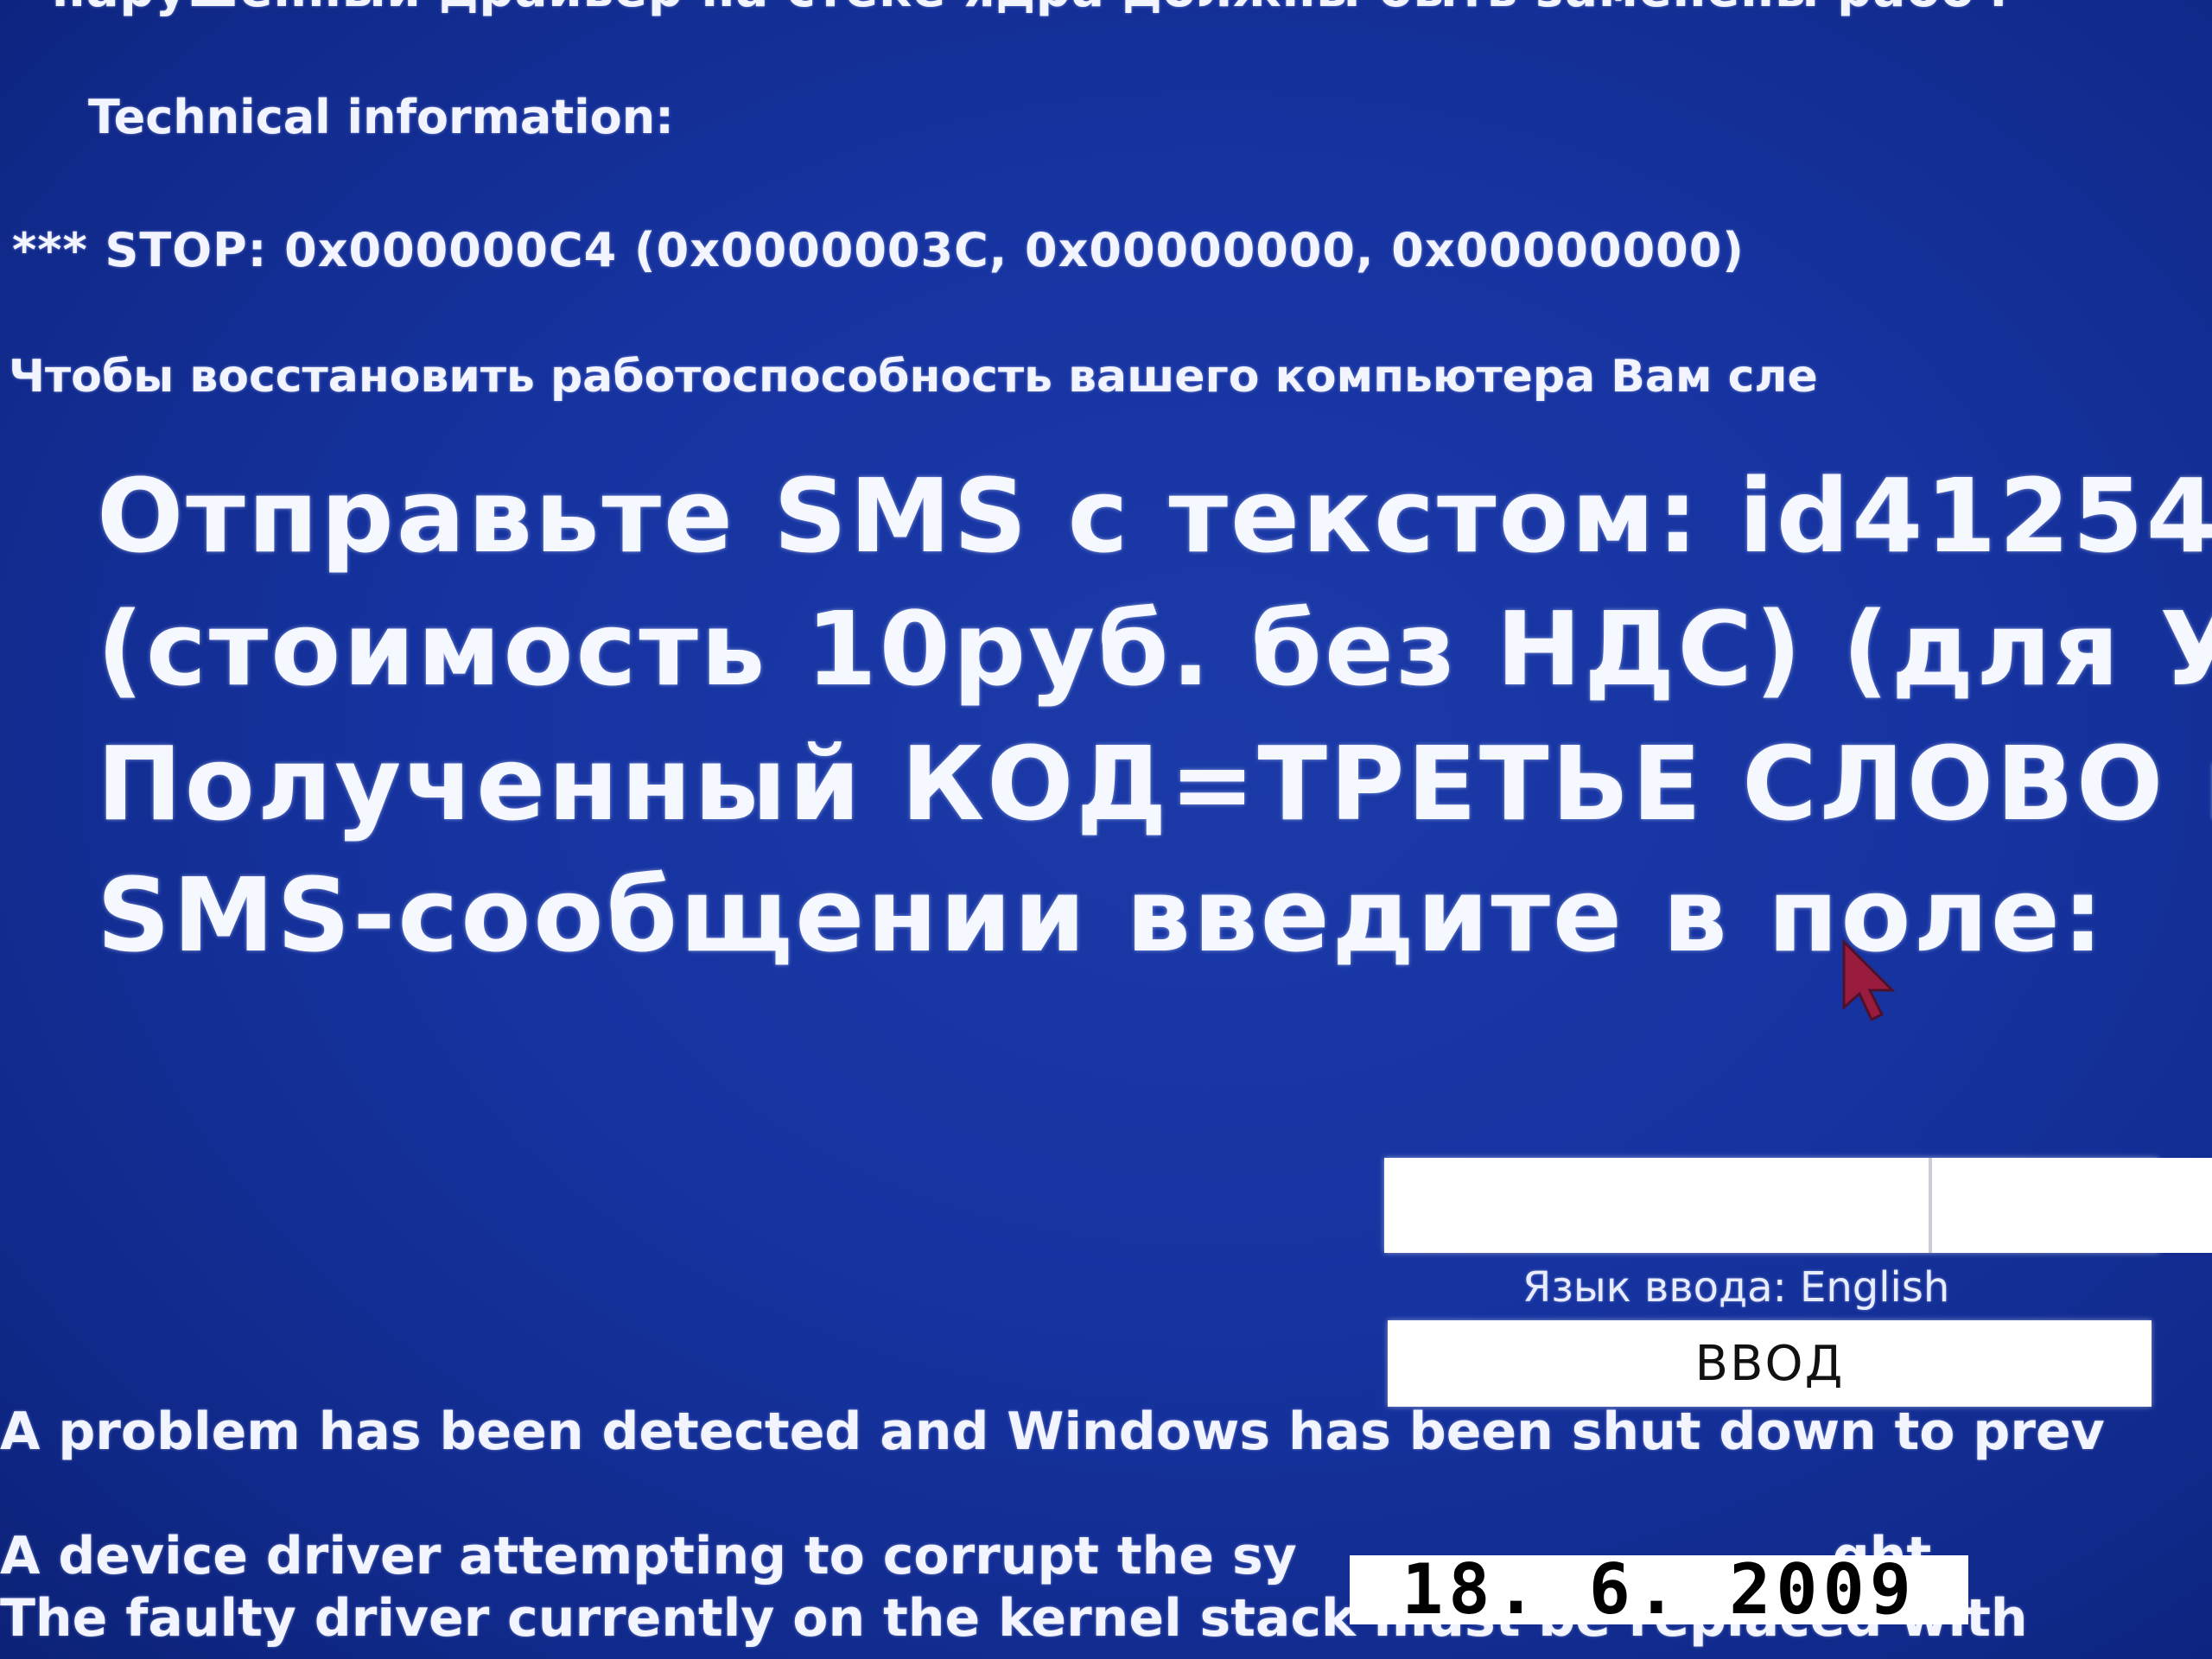 The height and width of the screenshot is (1659, 2212). I want to click on ransom-line-3: Полученный КОД=ТРЕТЬЕ СЛОВО в, so click(1154, 783).